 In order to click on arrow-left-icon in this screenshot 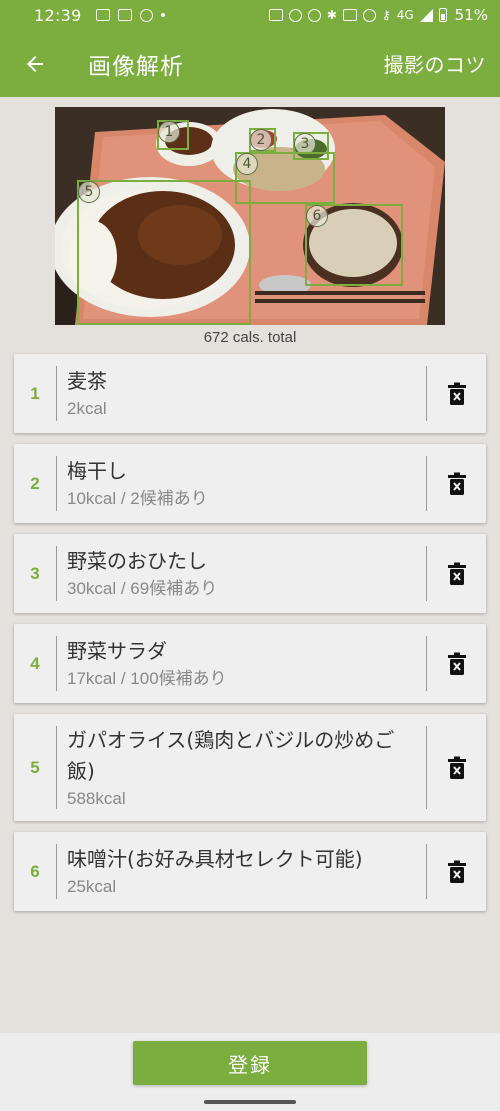, I will do `click(35, 63)`.